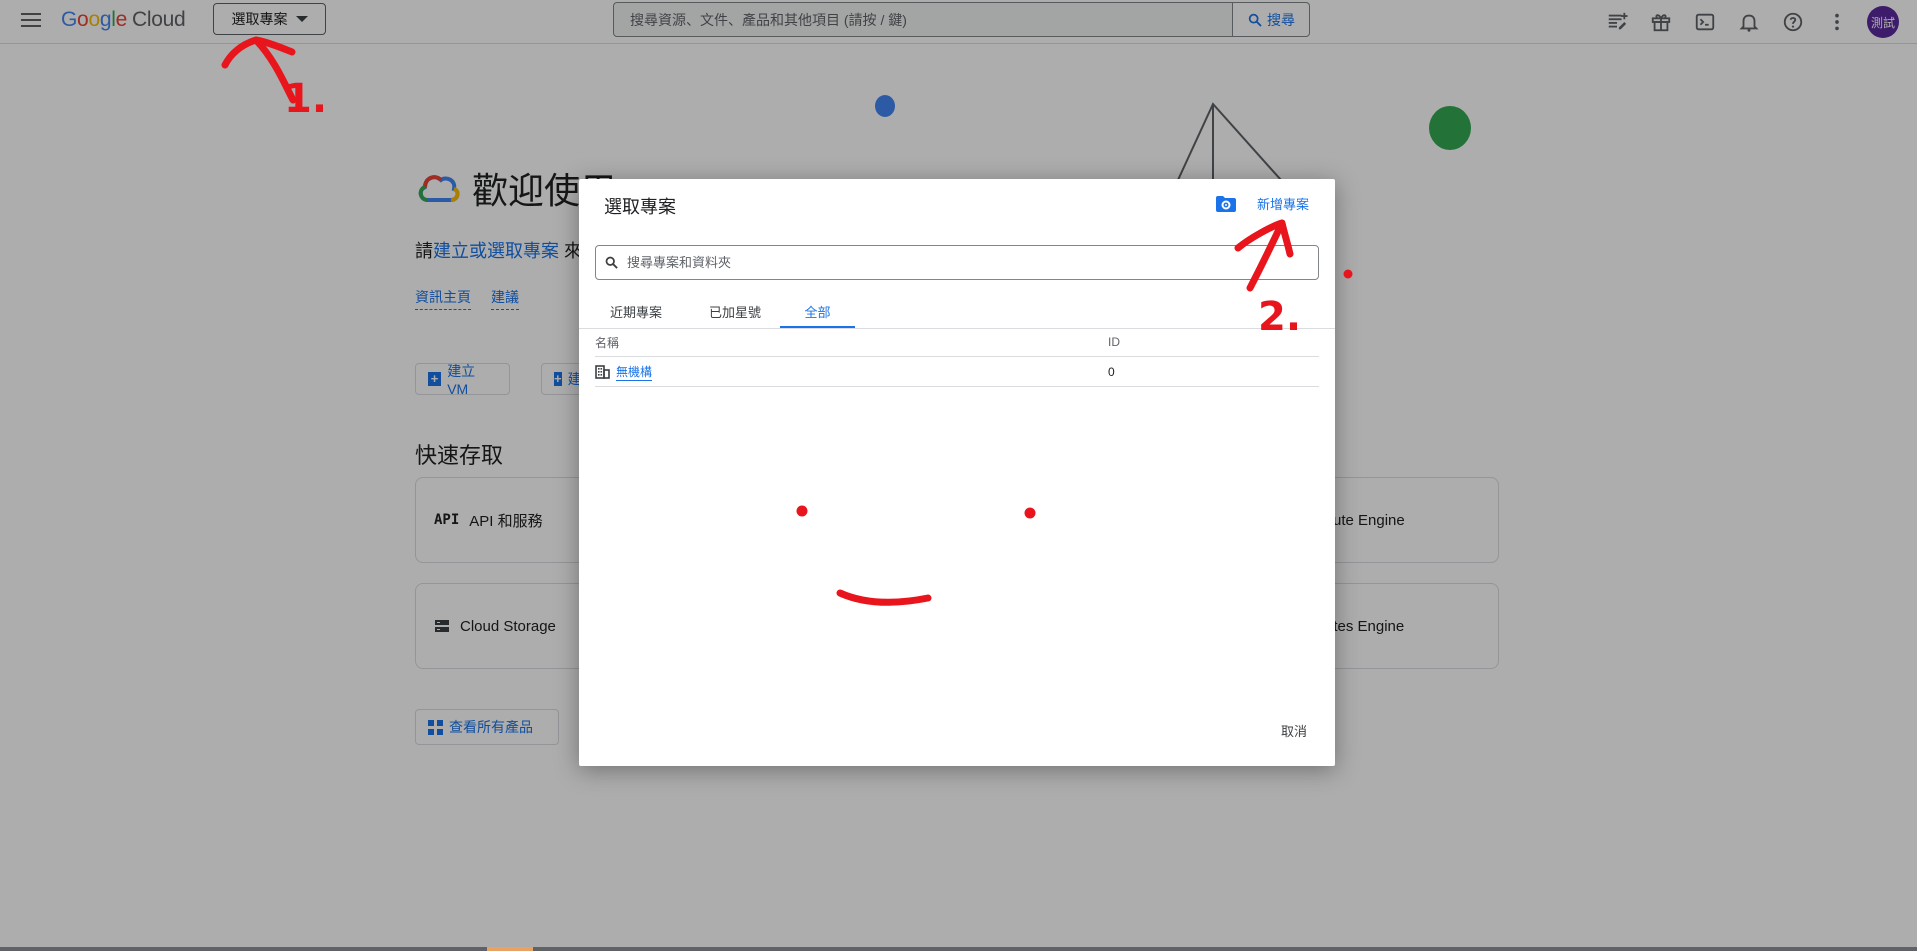  What do you see at coordinates (957, 342) in the screenshot?
I see `table-header: 名稱 ID` at bounding box center [957, 342].